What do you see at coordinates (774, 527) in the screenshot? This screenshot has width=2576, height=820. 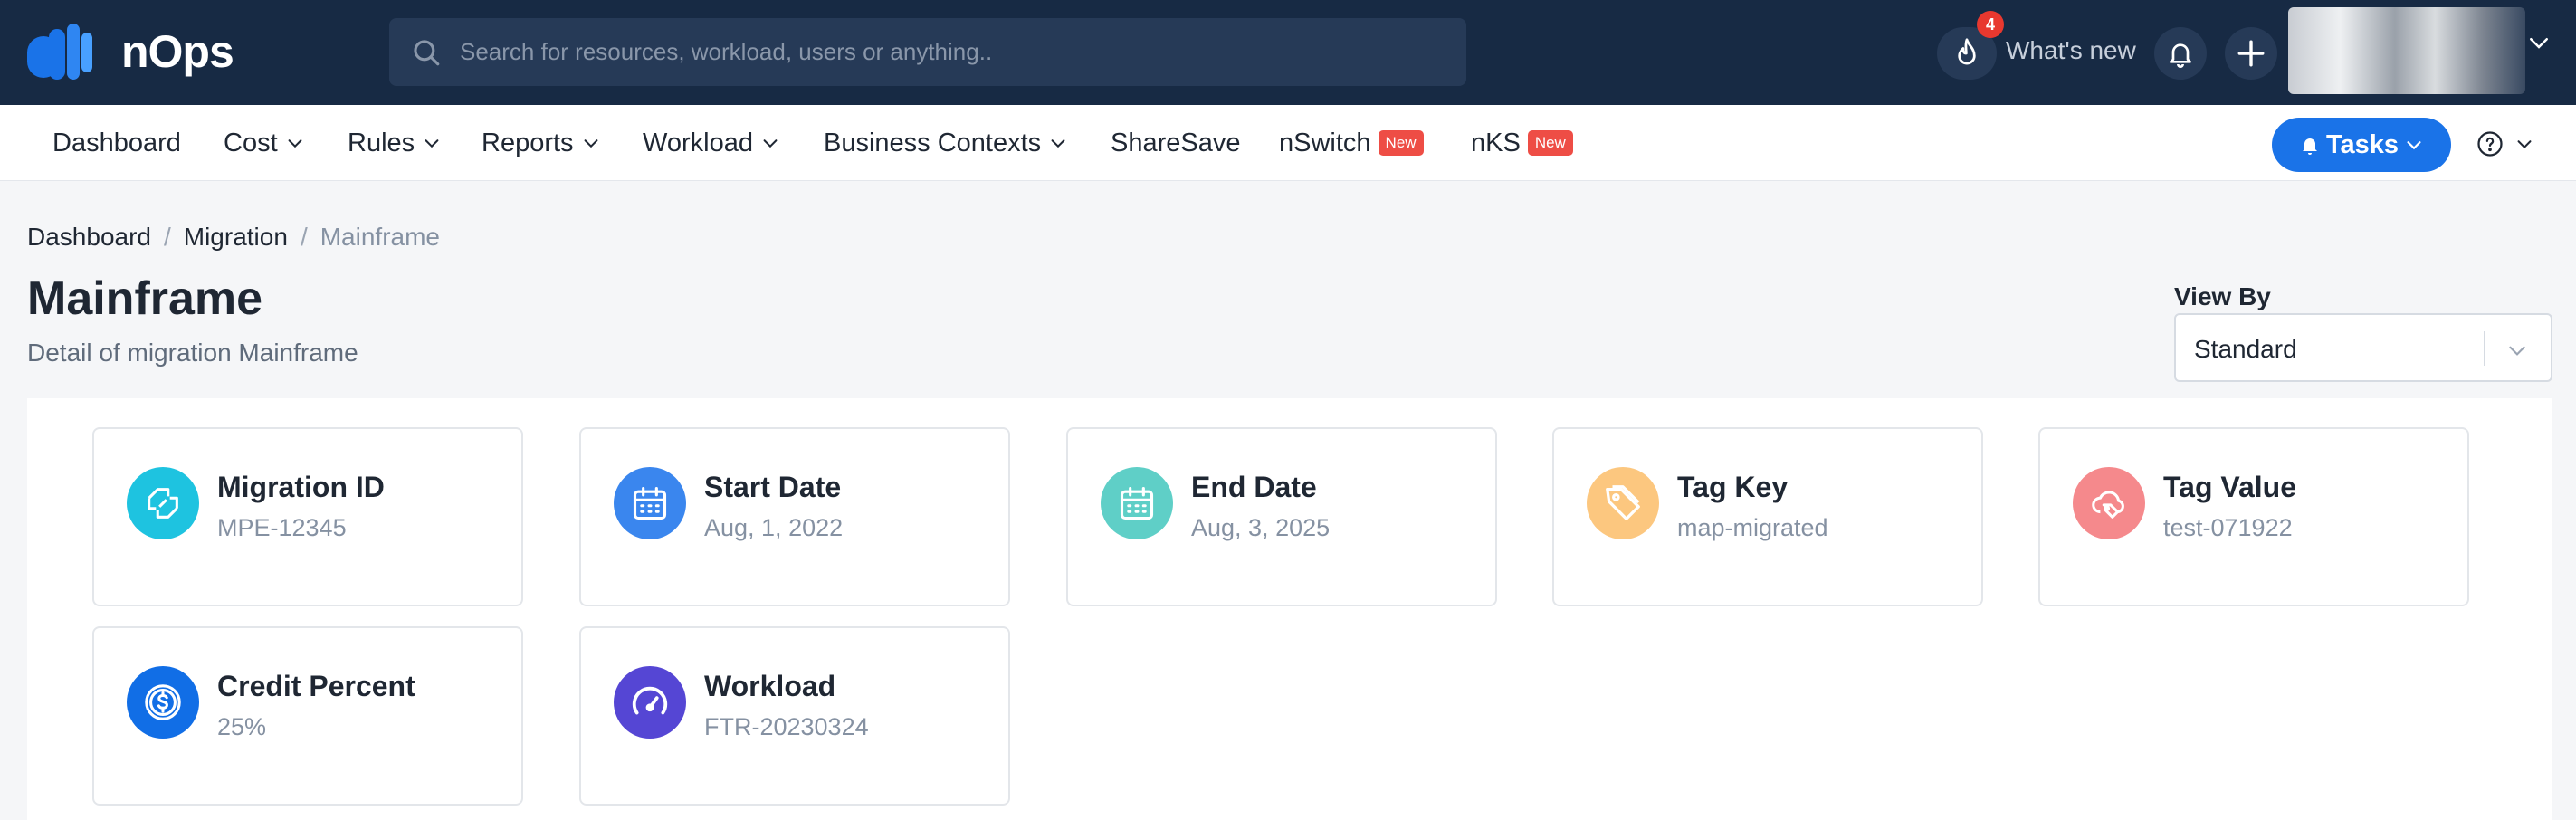 I see `card-value: Aug, 1, 2022` at bounding box center [774, 527].